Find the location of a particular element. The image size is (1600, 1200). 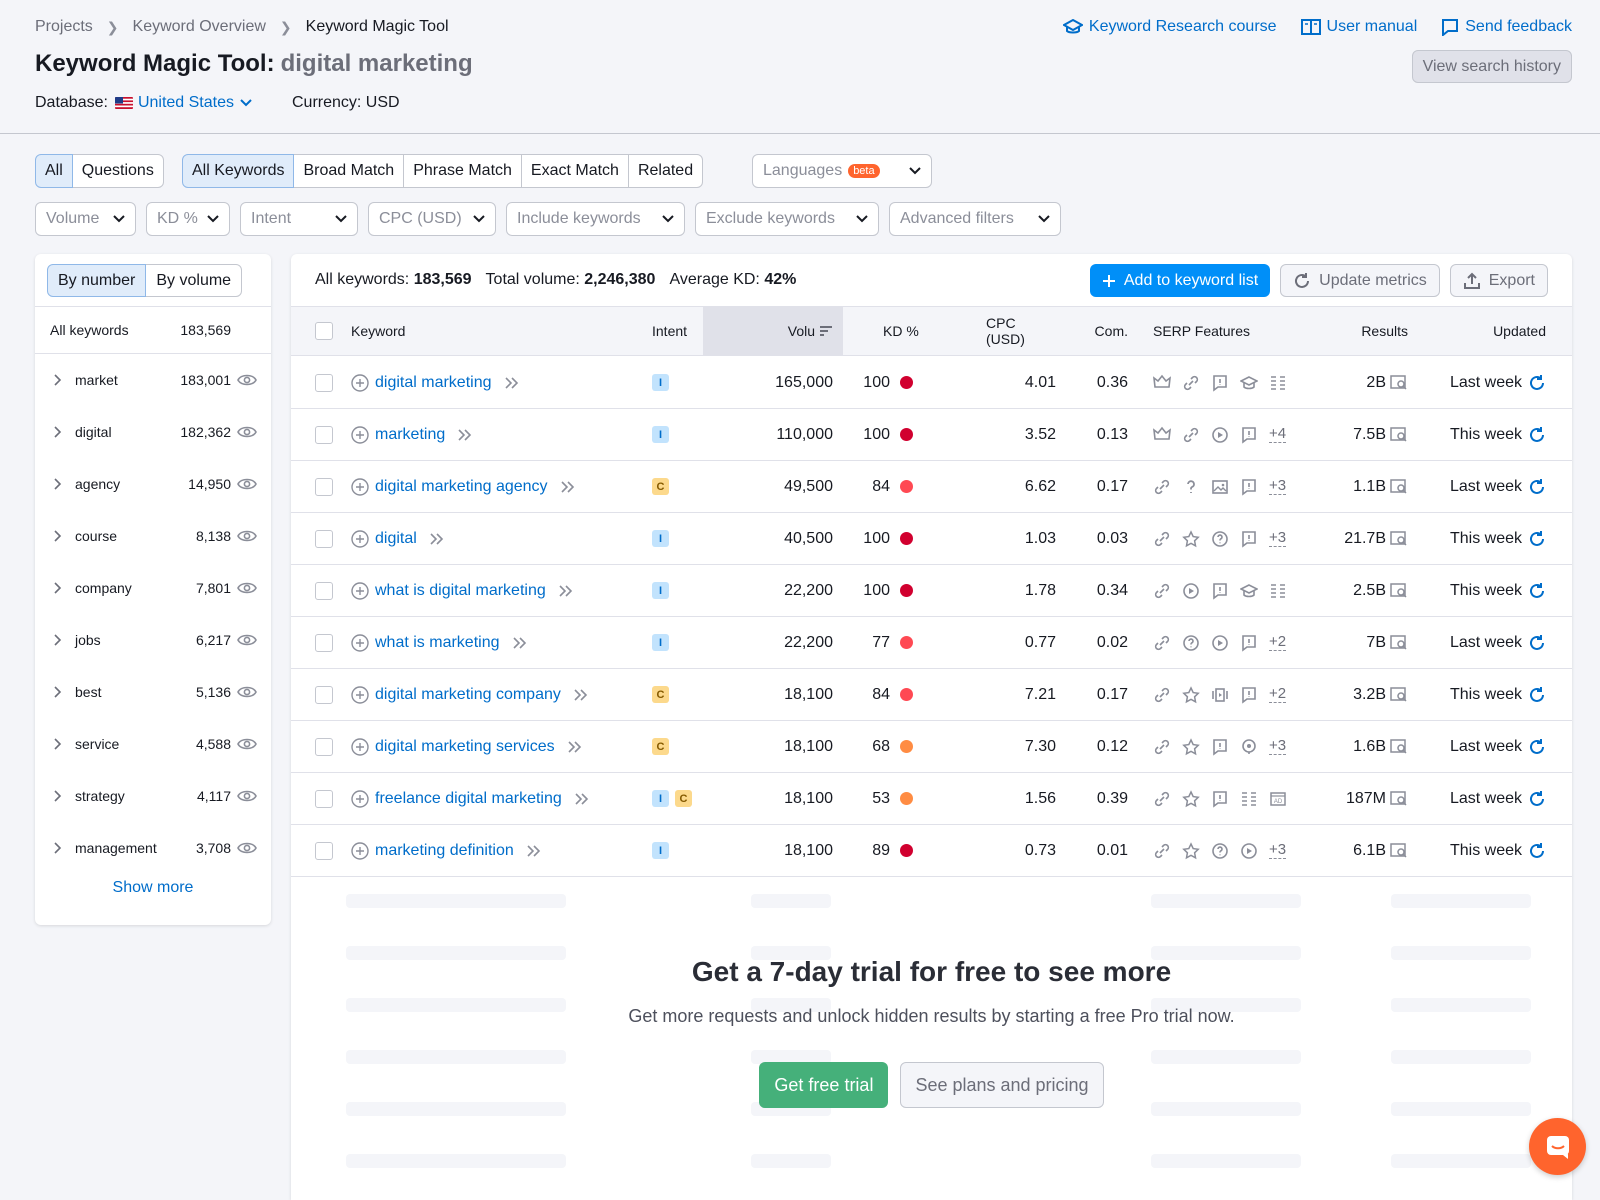

sidebar-item-market: market 183,001 is located at coordinates (153, 380).